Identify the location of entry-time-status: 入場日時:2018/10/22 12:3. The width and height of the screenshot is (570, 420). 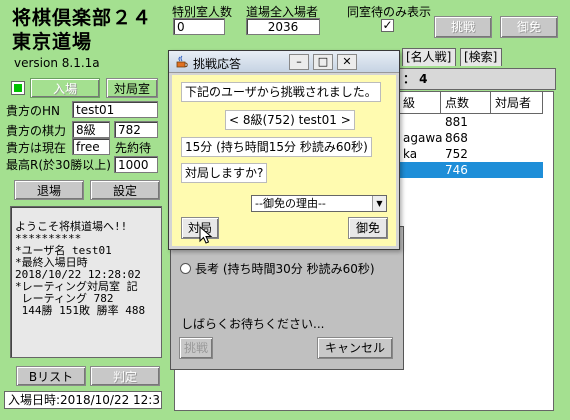
(83, 400).